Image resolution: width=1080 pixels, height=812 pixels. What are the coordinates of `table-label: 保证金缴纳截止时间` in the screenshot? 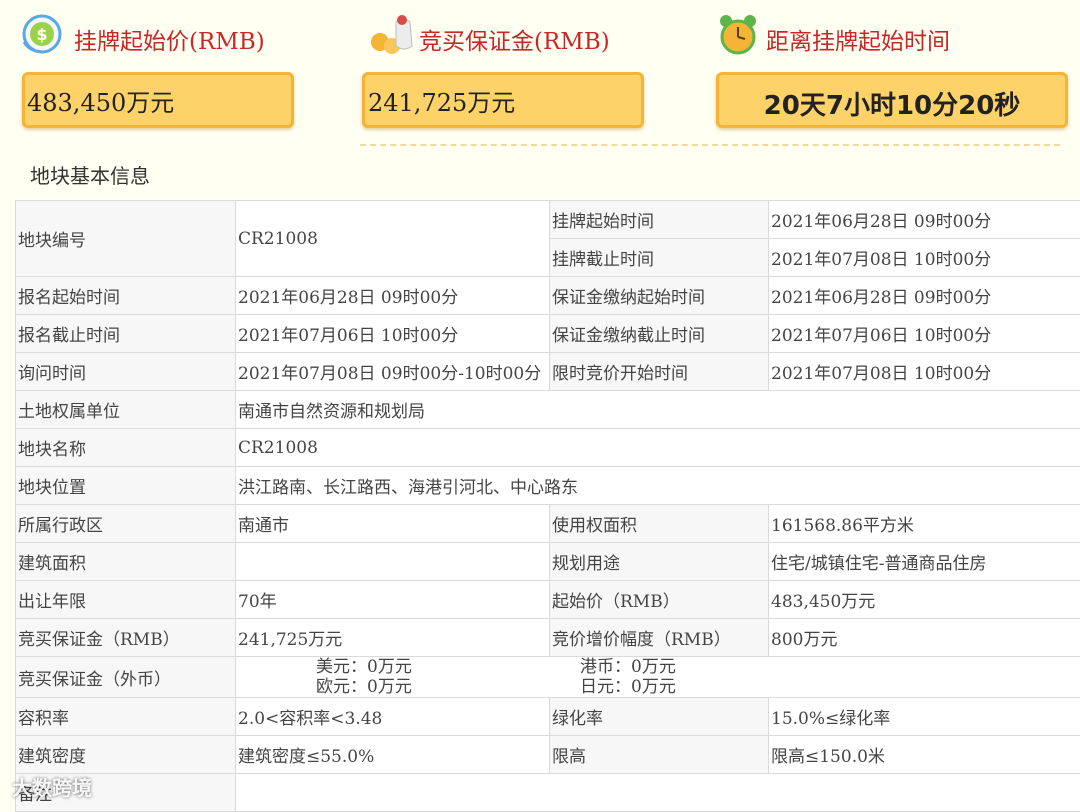 It's located at (659, 334).